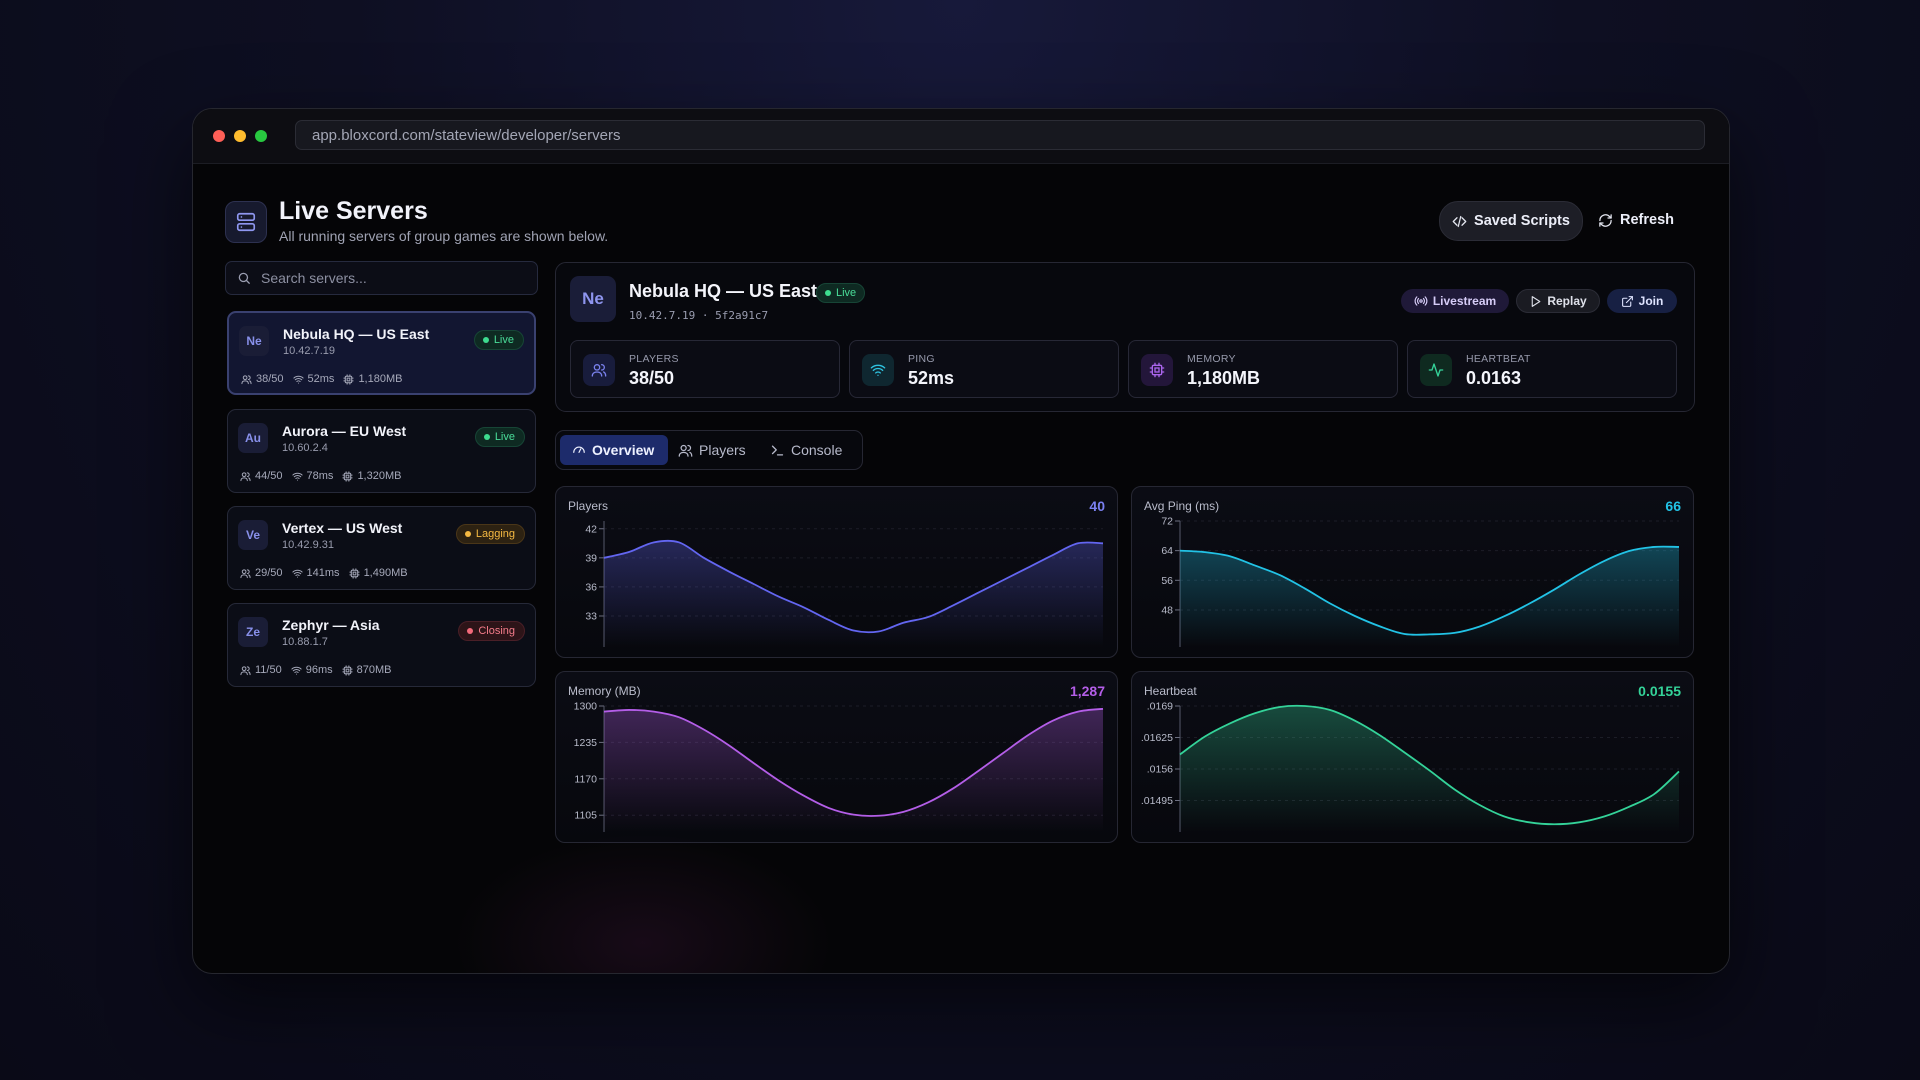  Describe the element at coordinates (723, 291) in the screenshot. I see `server-detail-name: Nebula HQ — US East` at that location.